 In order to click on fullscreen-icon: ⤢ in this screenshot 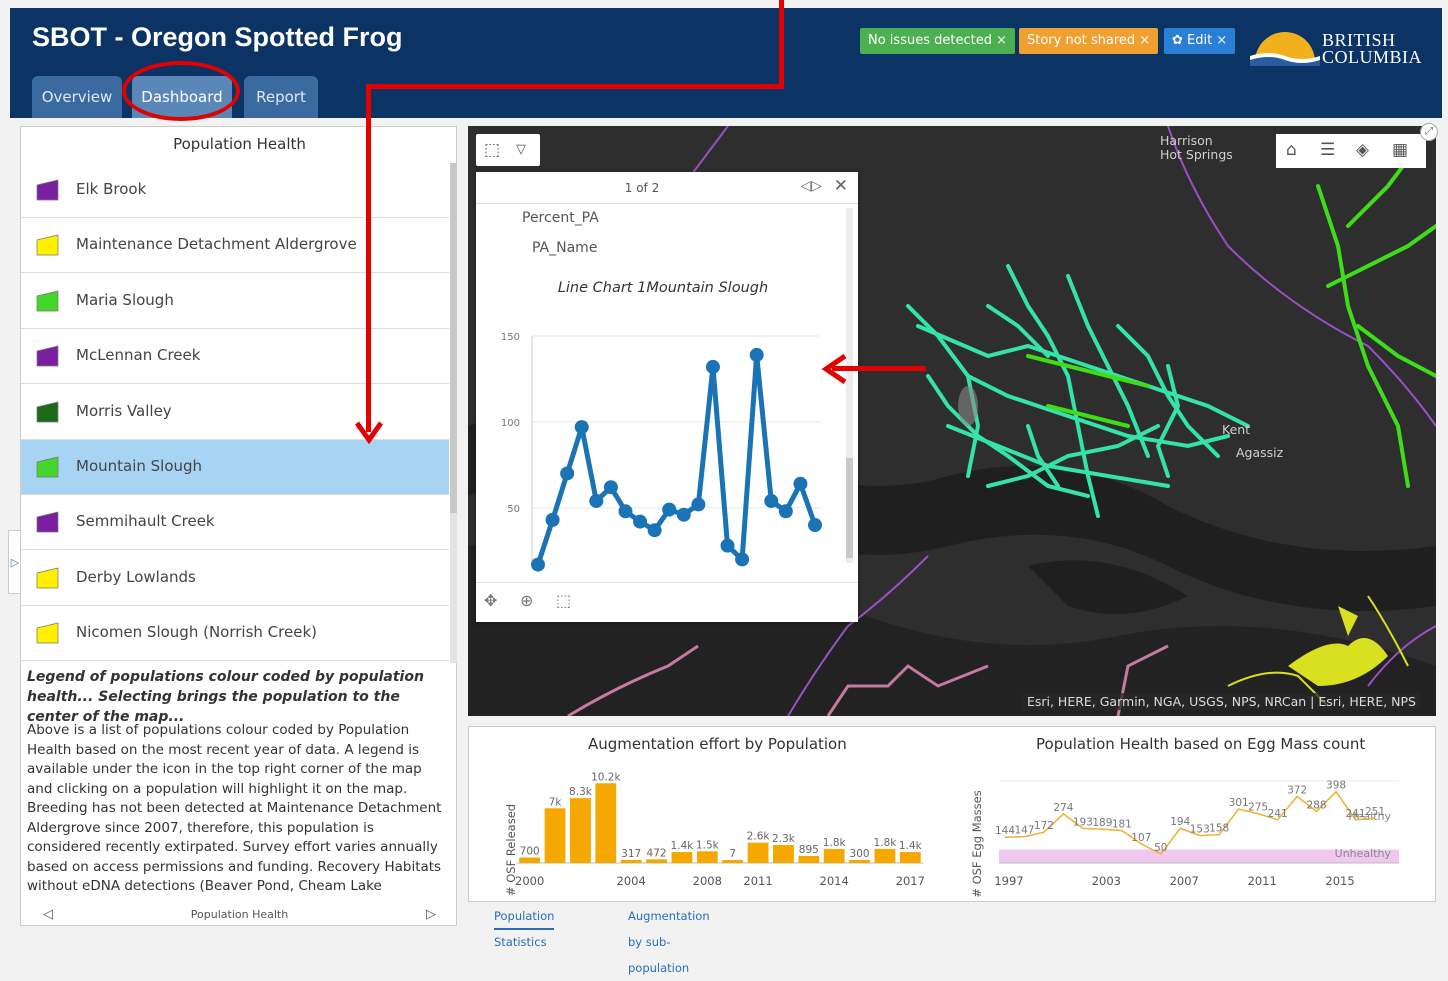, I will do `click(1429, 132)`.